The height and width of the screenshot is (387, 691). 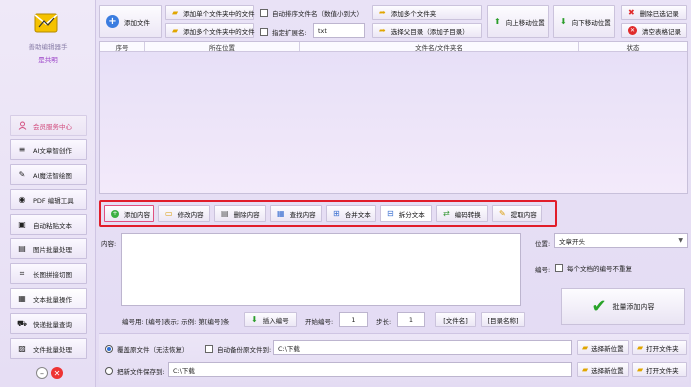 What do you see at coordinates (353, 319) in the screenshot?
I see `start-number-input: 1` at bounding box center [353, 319].